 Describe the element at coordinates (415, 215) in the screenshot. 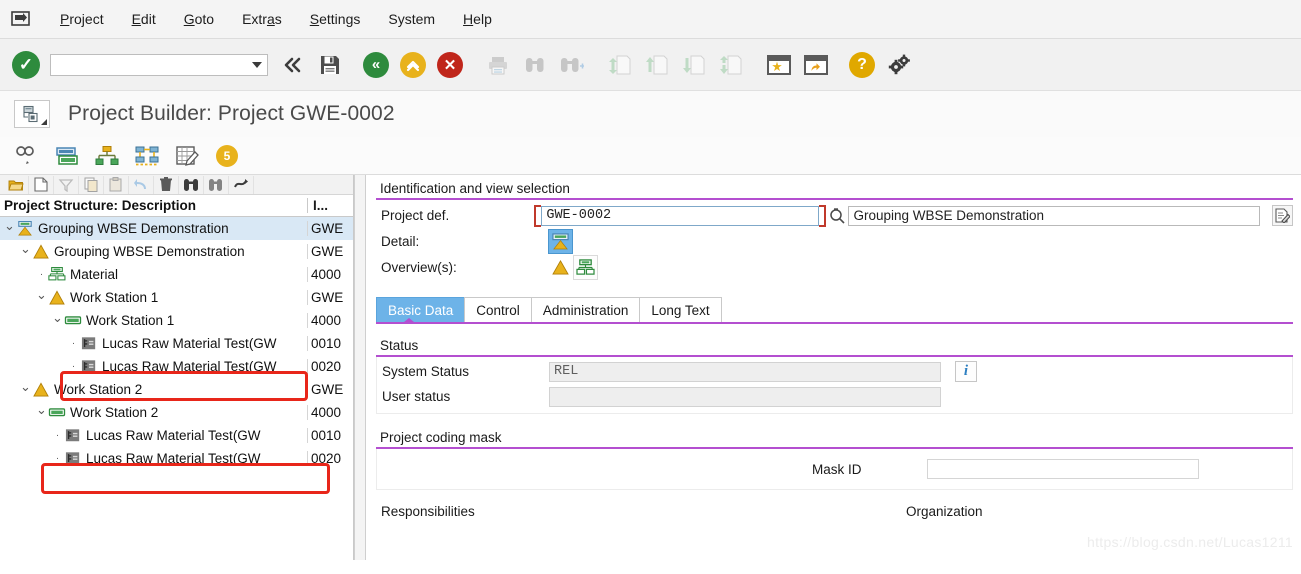

I see `project-def-label: Project def.` at that location.